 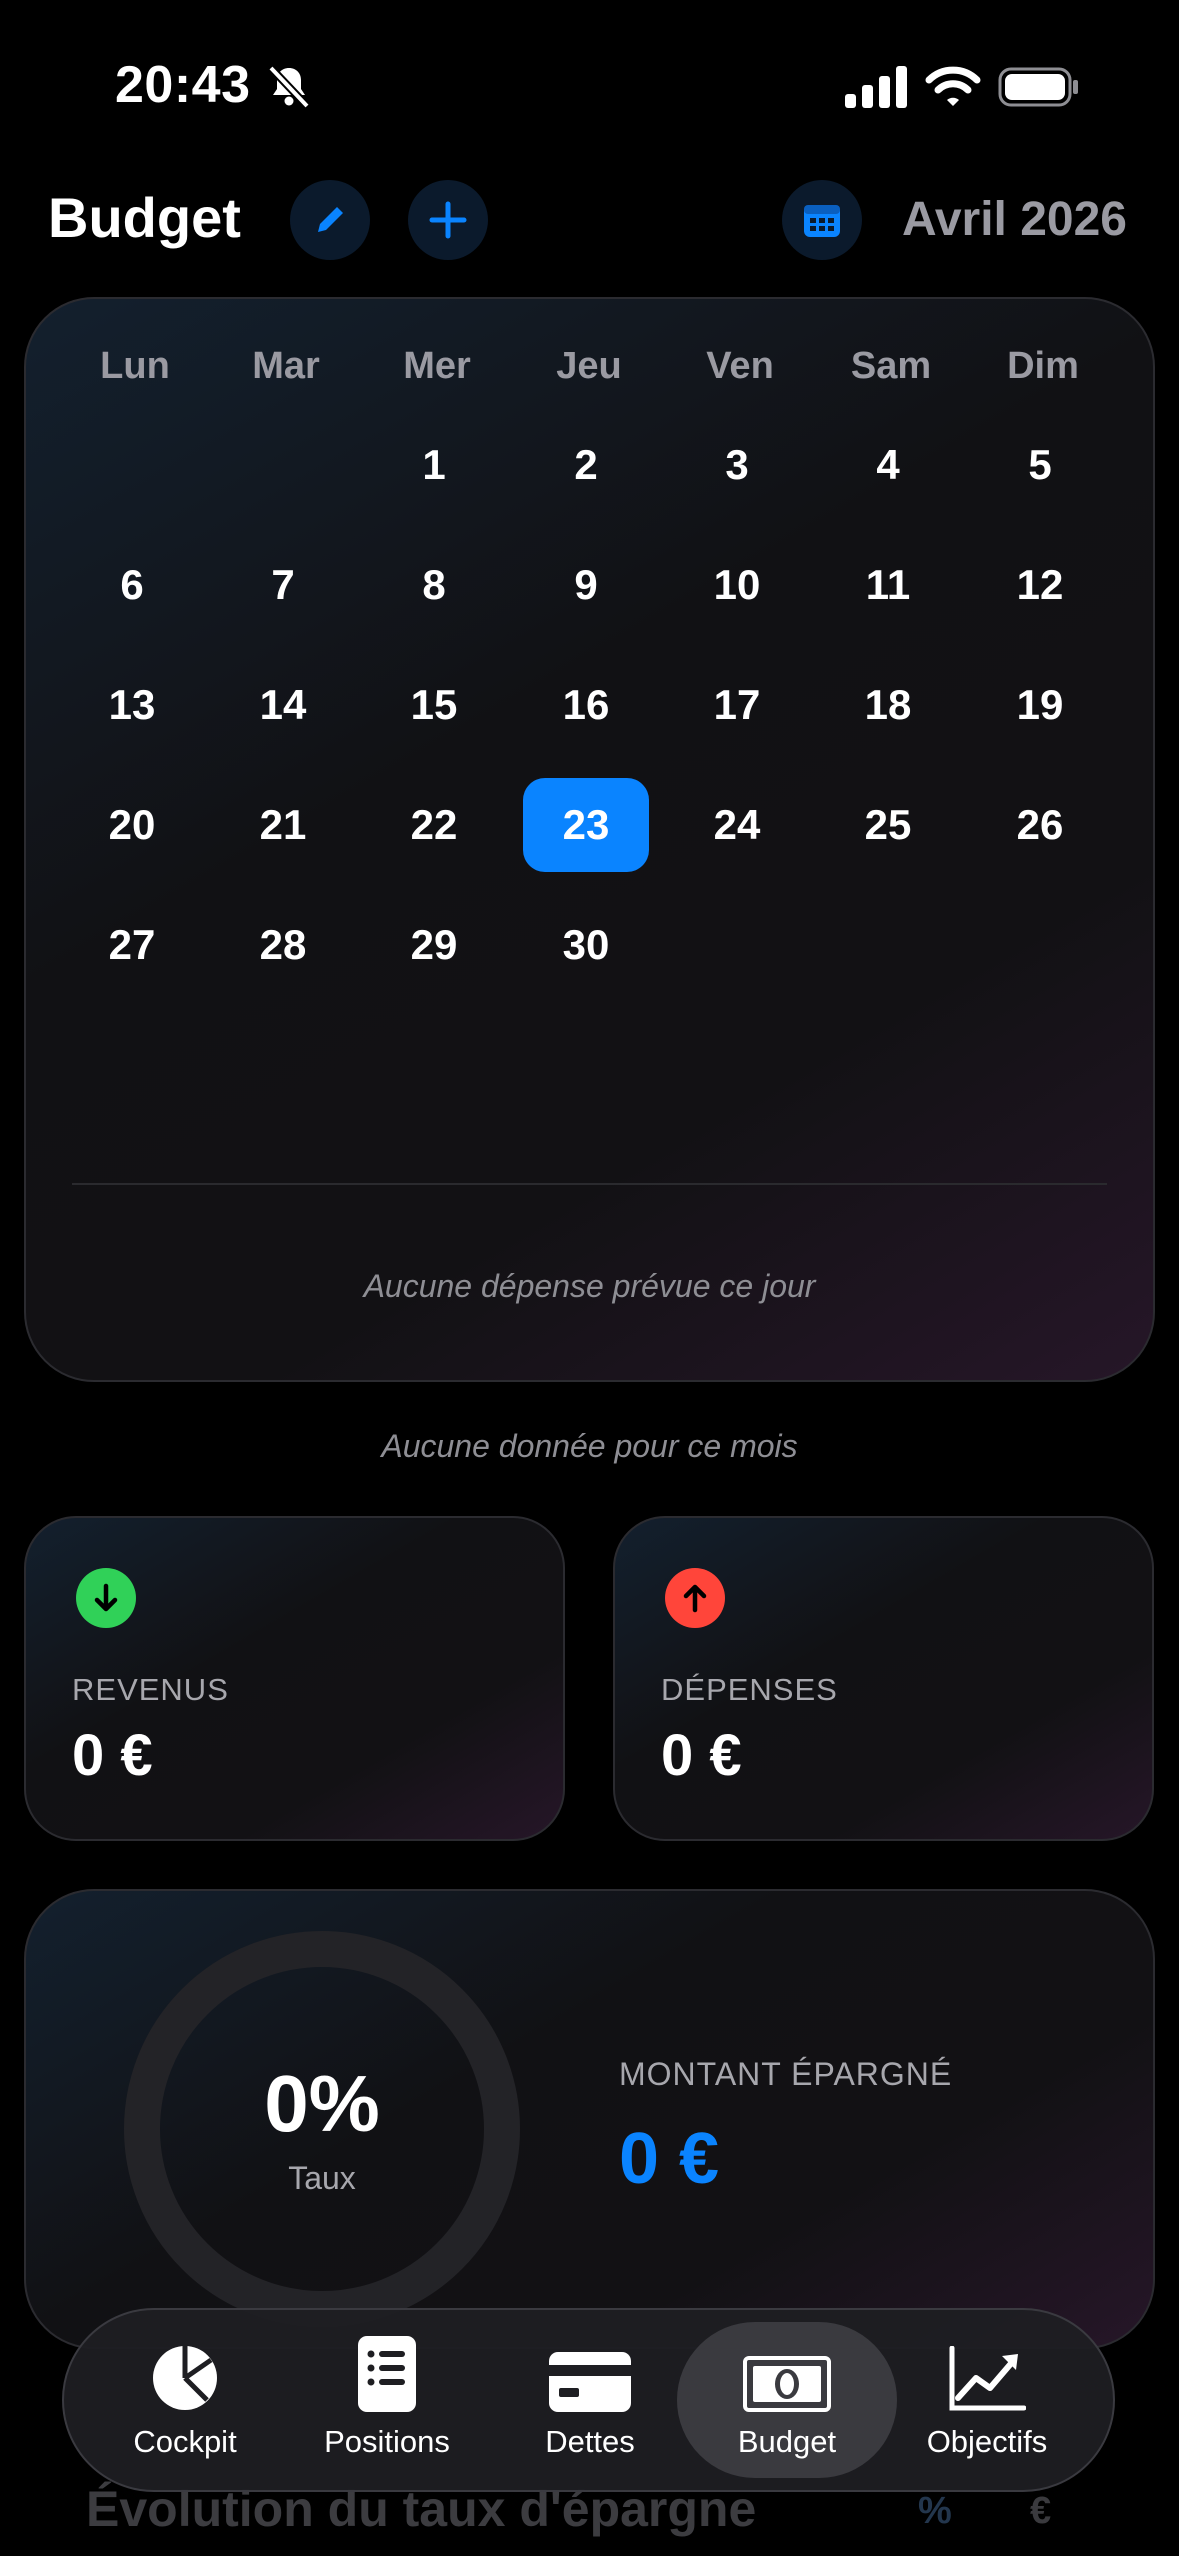 What do you see at coordinates (322, 2103) in the screenshot?
I see `savings-rate: 0%` at bounding box center [322, 2103].